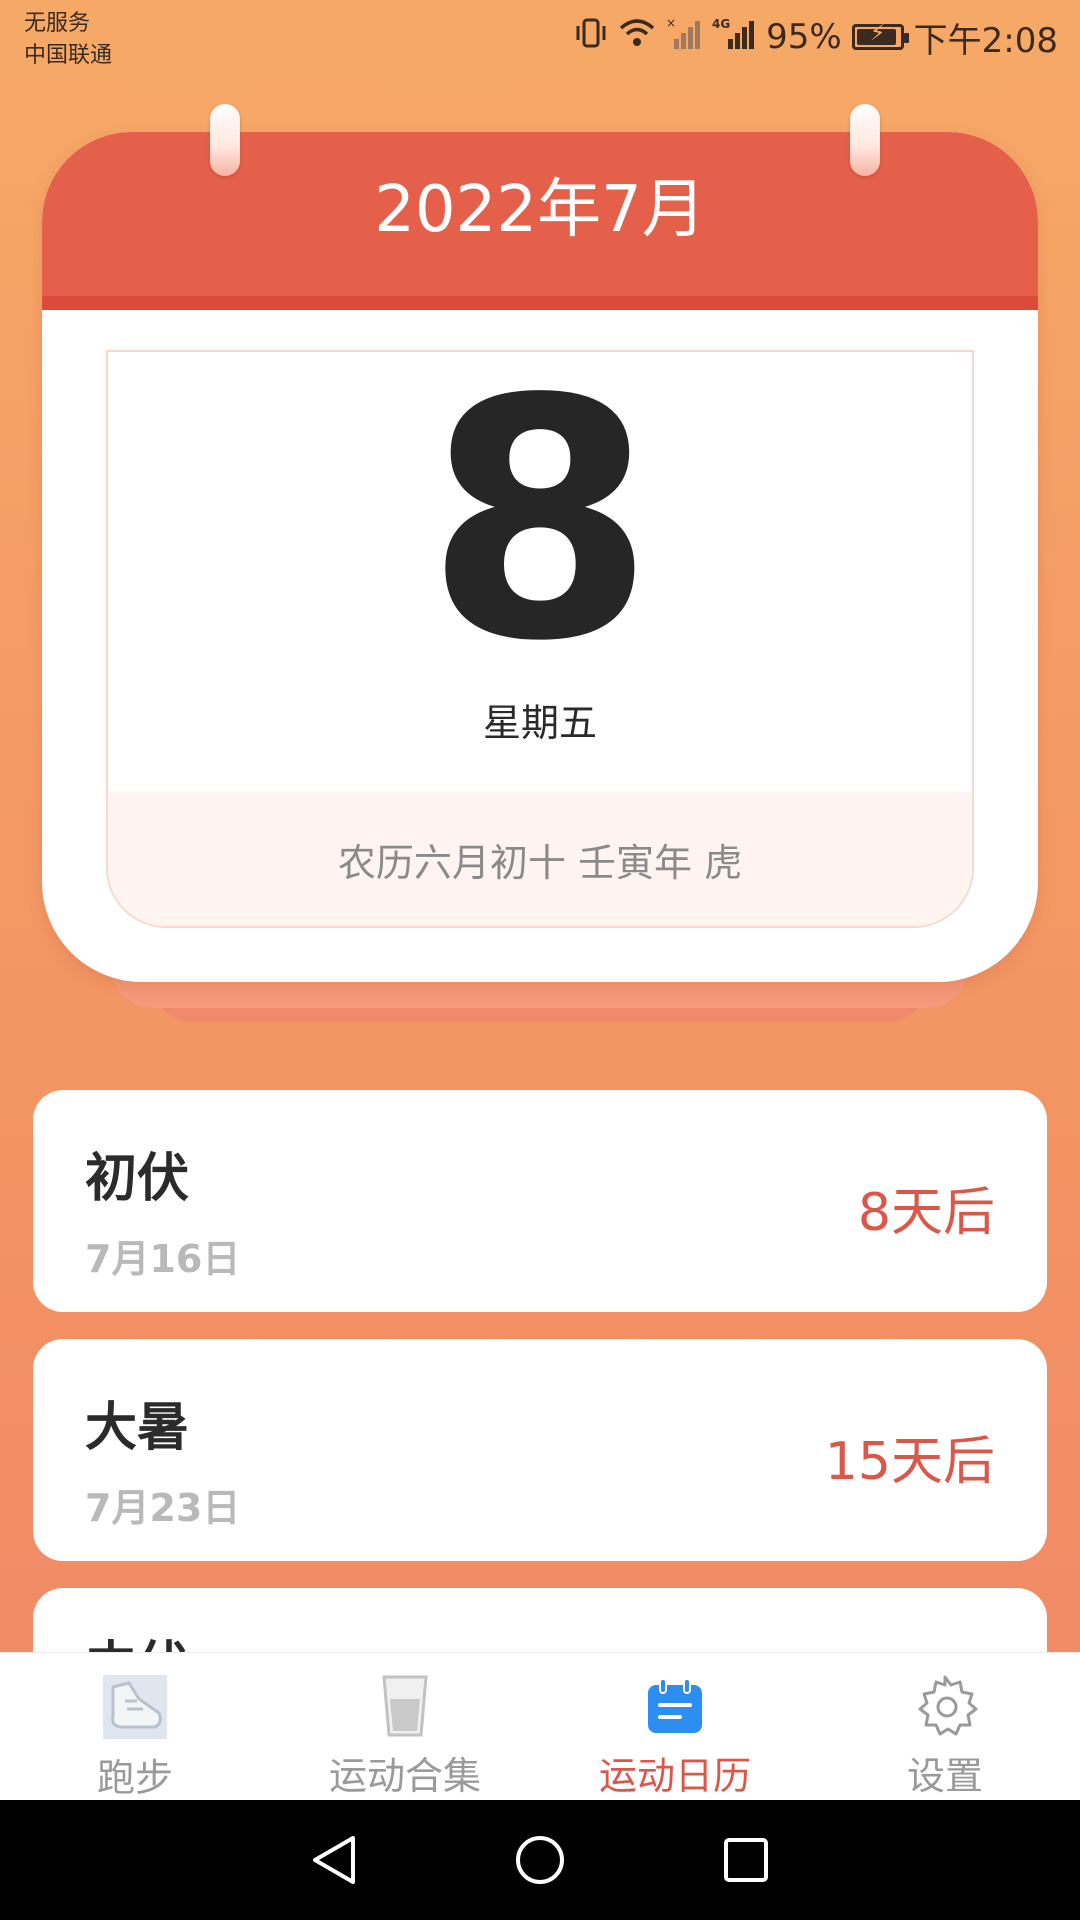 The height and width of the screenshot is (1920, 1080). What do you see at coordinates (675, 1706) in the screenshot?
I see `calendar-icon` at bounding box center [675, 1706].